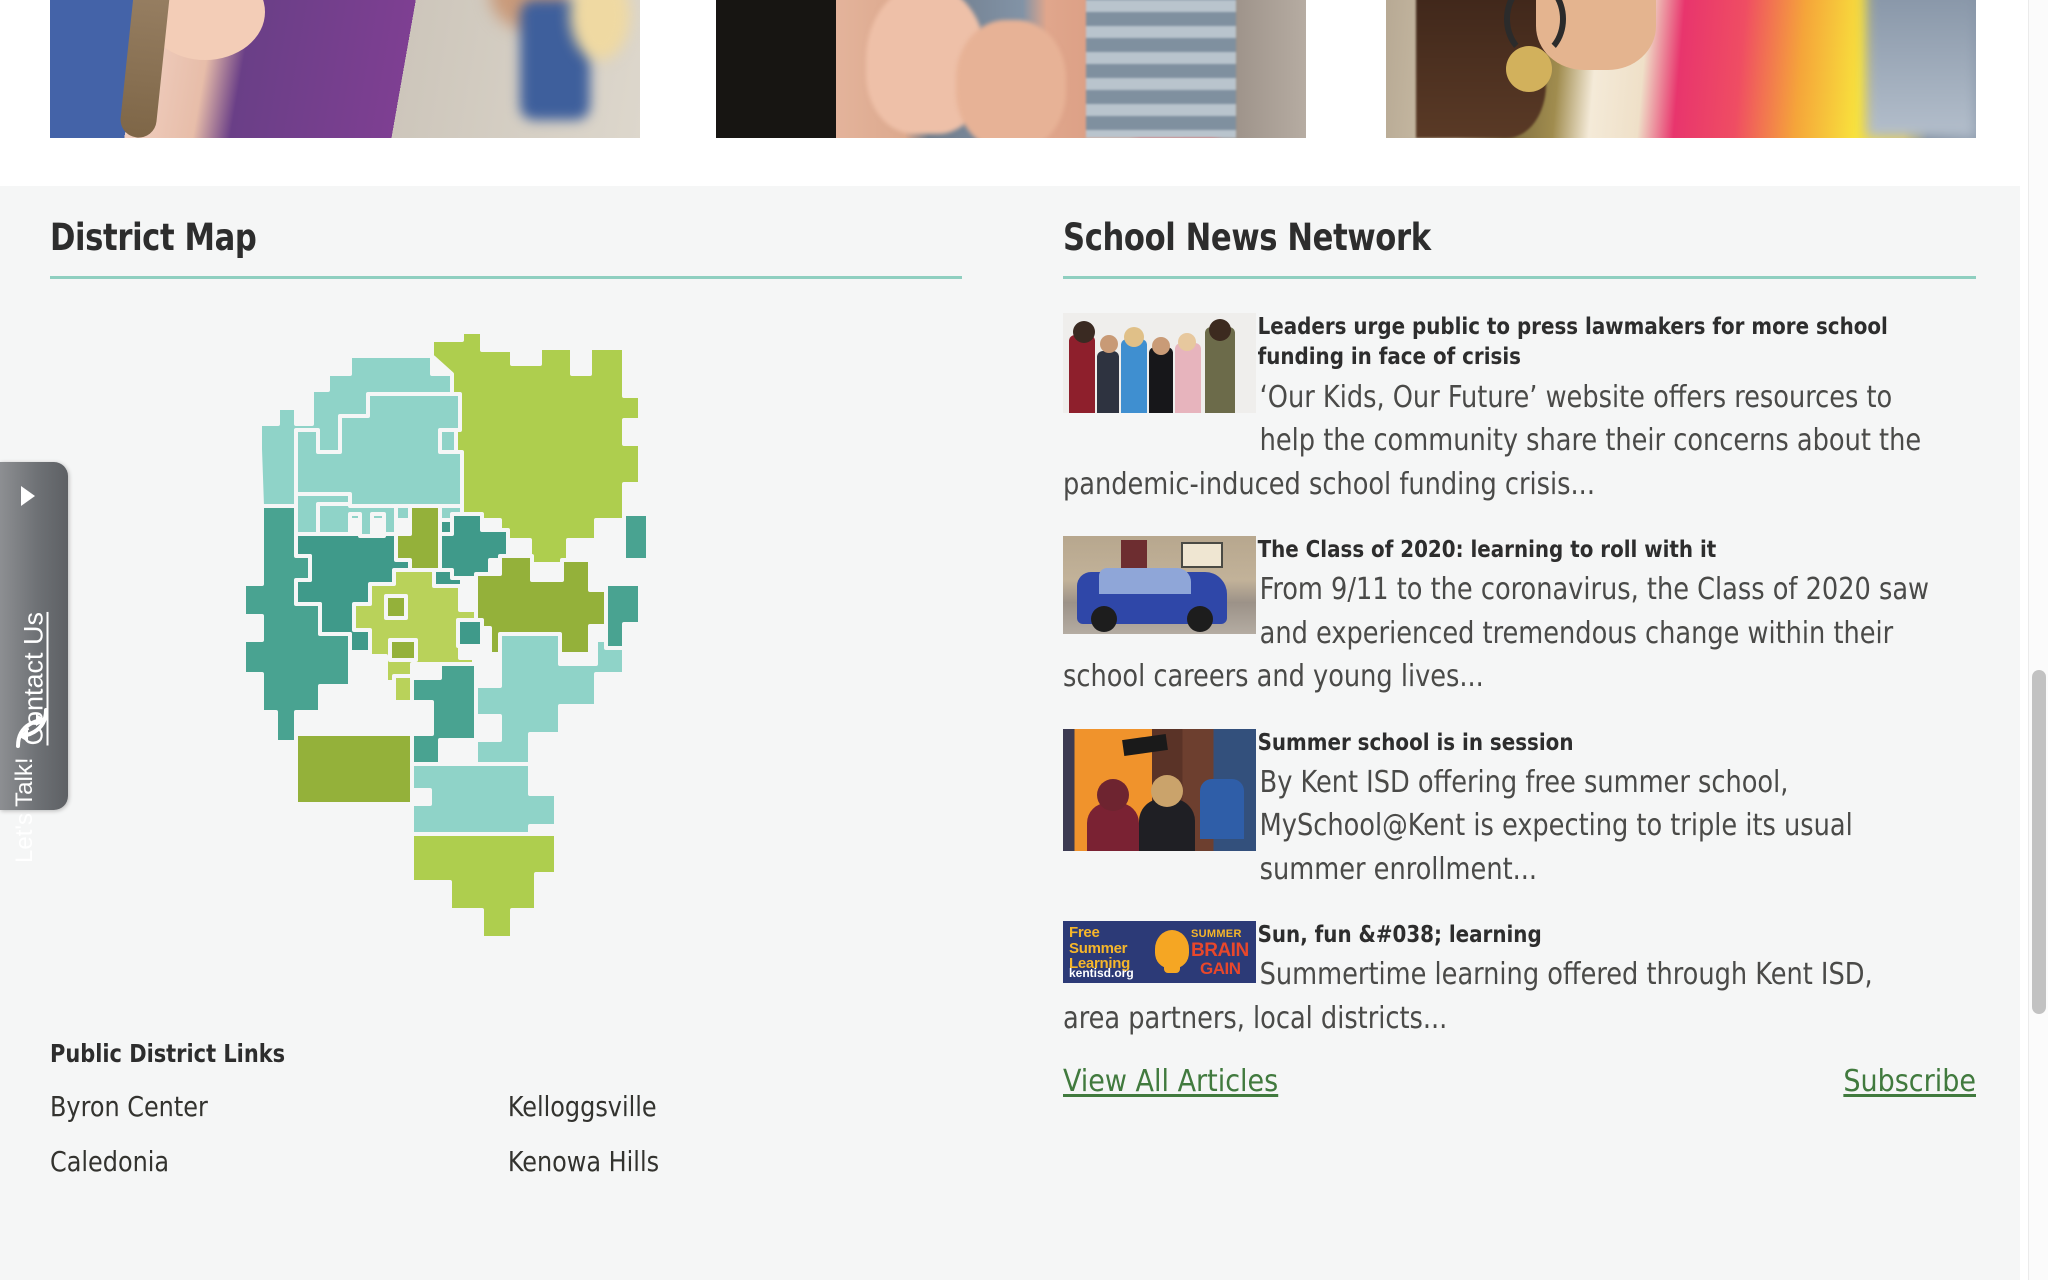  Describe the element at coordinates (345, 69) in the screenshot. I see `students-classroom-photo` at that location.